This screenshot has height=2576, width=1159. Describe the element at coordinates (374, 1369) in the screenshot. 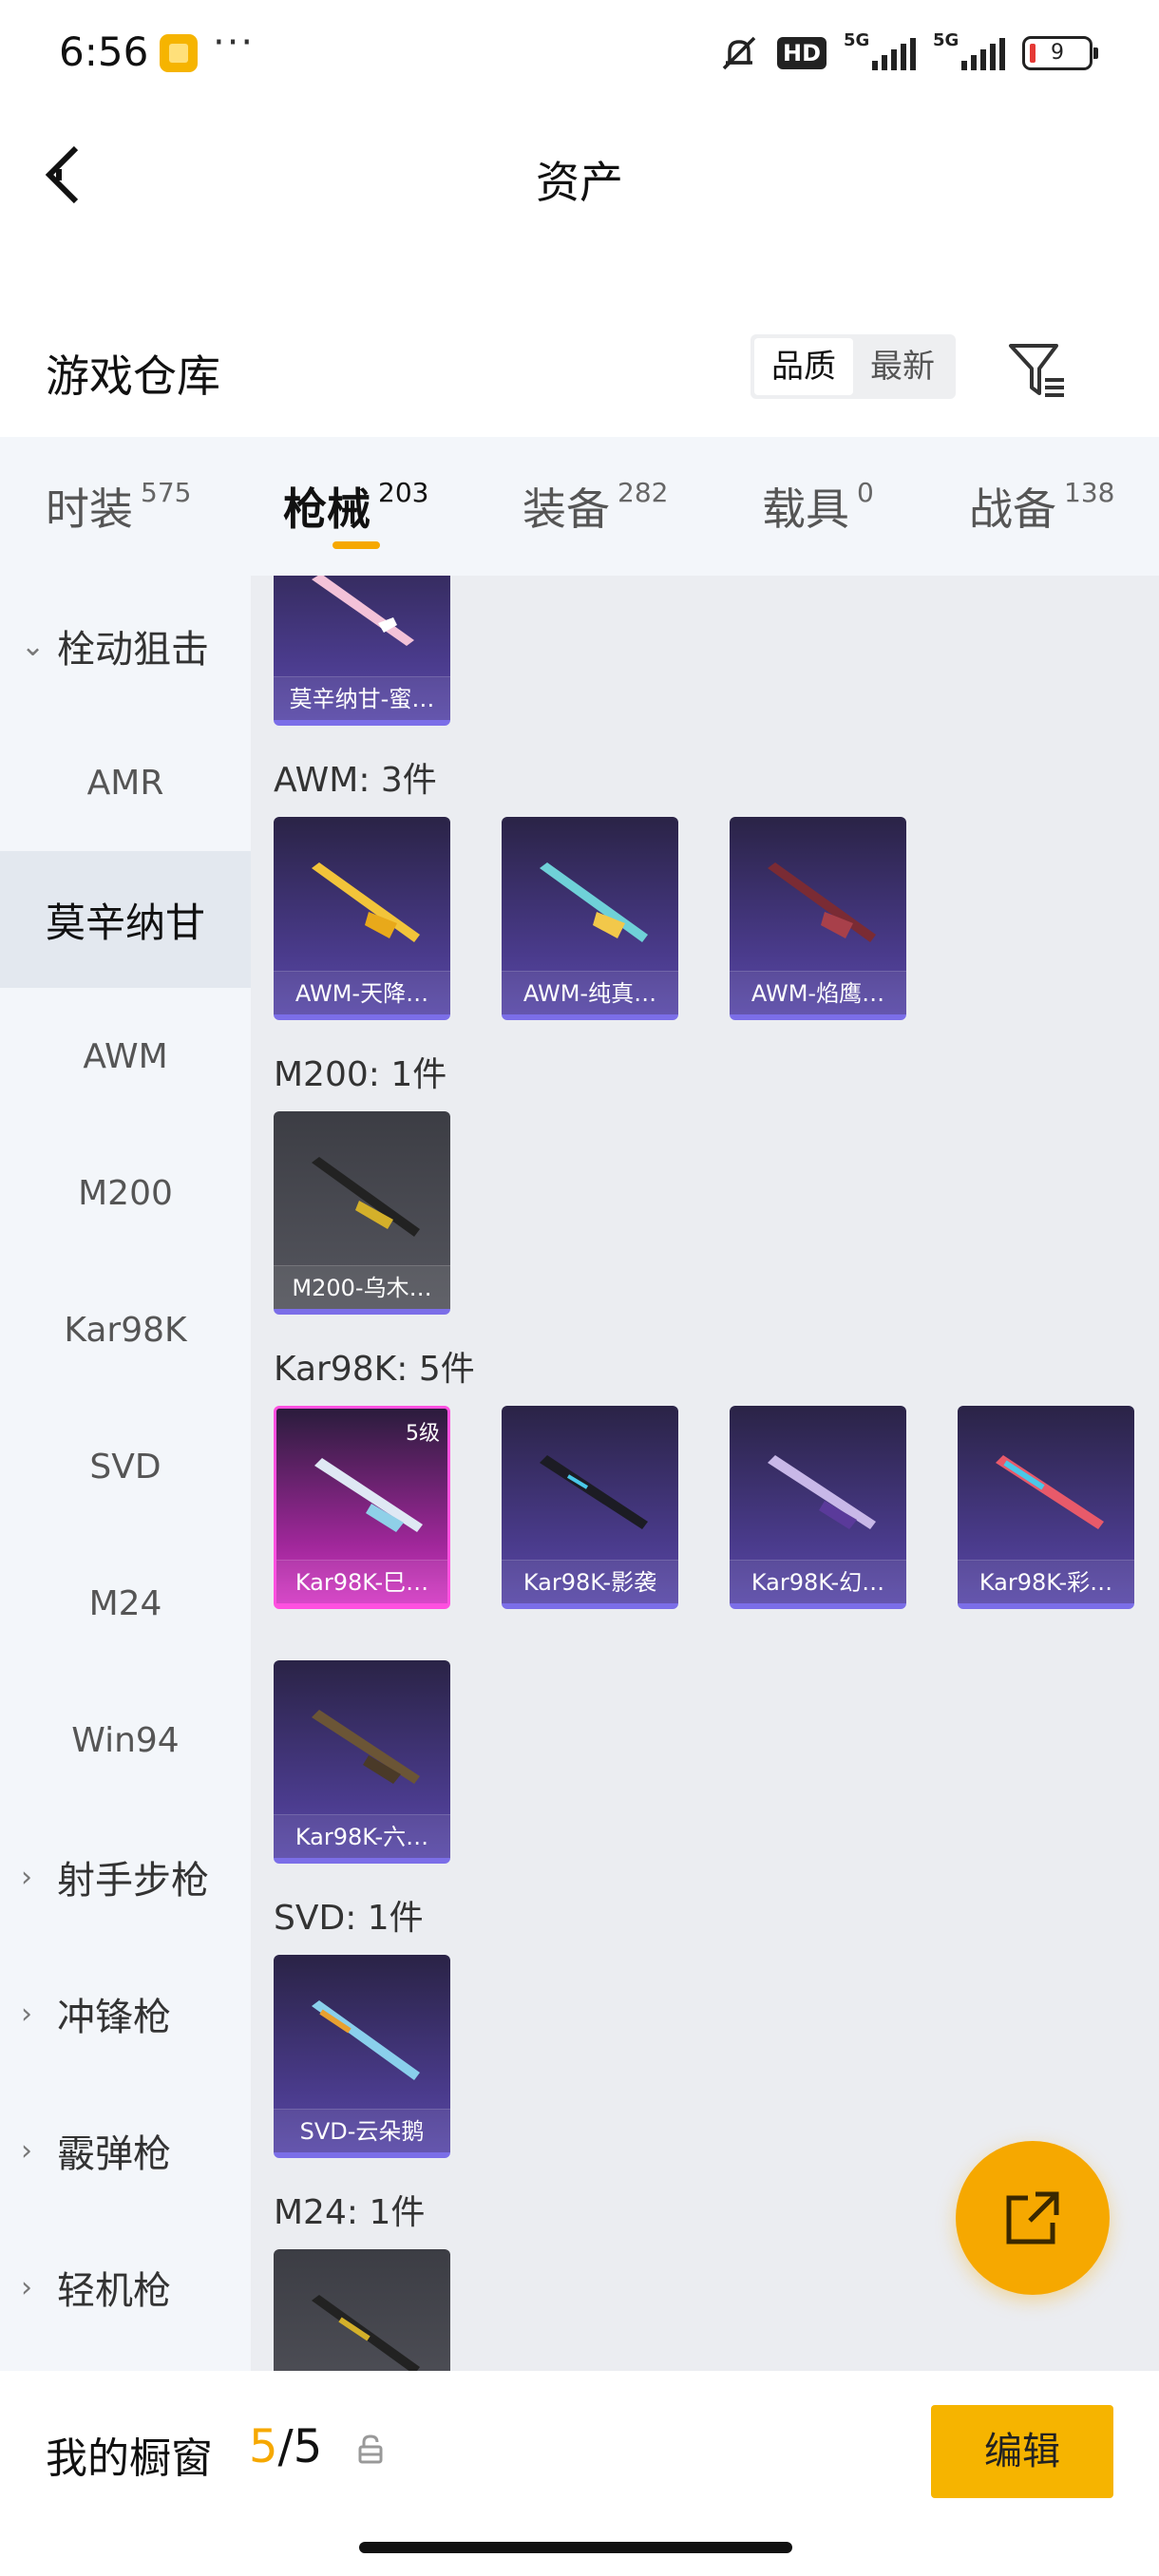

I see `section-heading-kar98k: Kar98K: 5件` at that location.